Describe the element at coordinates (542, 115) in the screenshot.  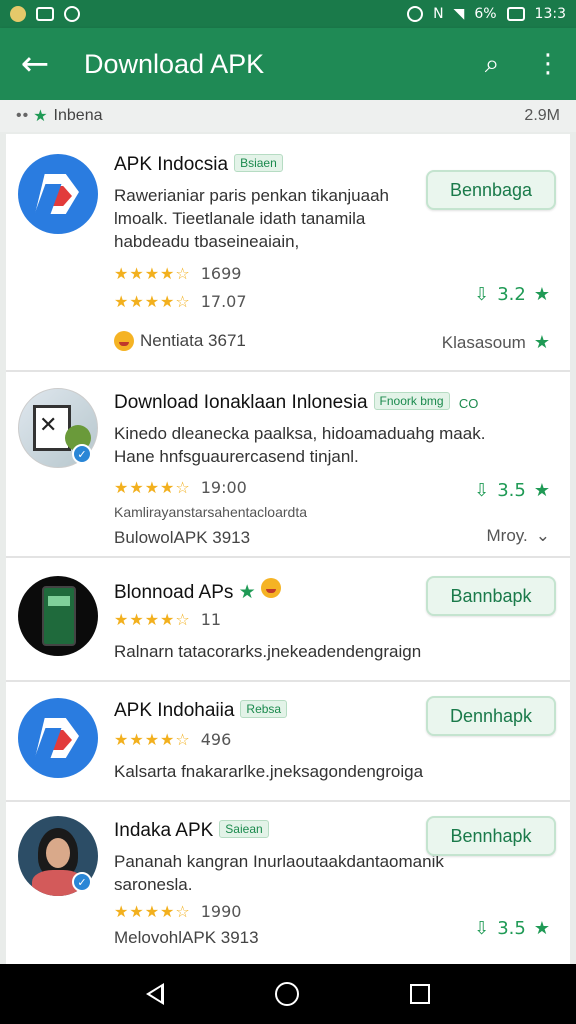
I see `subheader-size: 2.9M` at that location.